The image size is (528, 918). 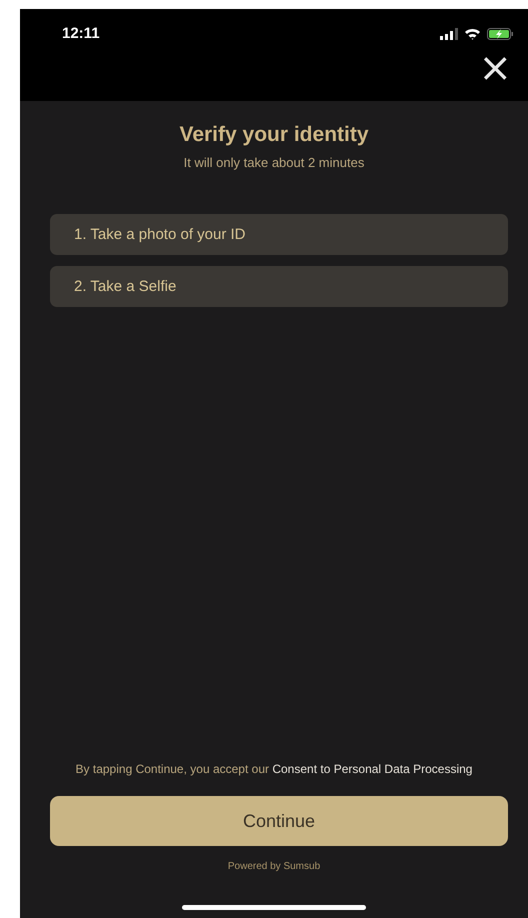 What do you see at coordinates (279, 821) in the screenshot?
I see `continue-button: Continue` at bounding box center [279, 821].